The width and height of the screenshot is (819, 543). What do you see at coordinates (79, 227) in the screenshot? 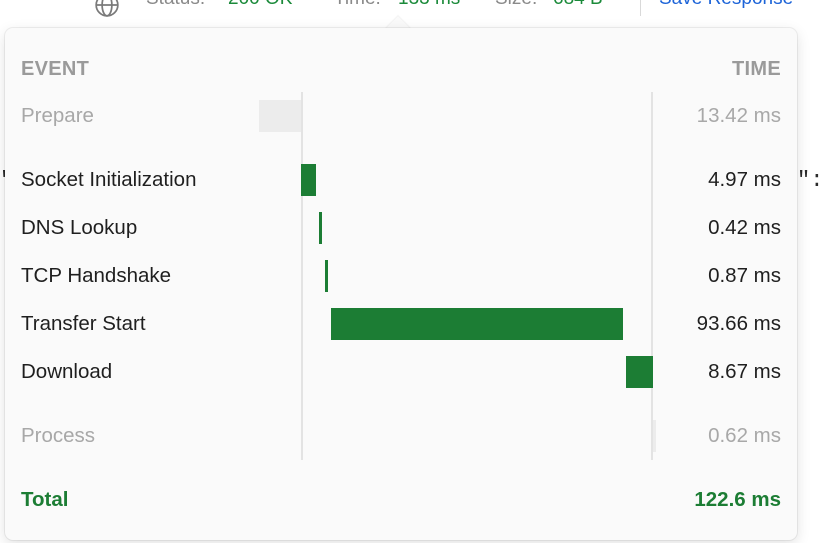
I see `event-name: DNS Lookup` at bounding box center [79, 227].